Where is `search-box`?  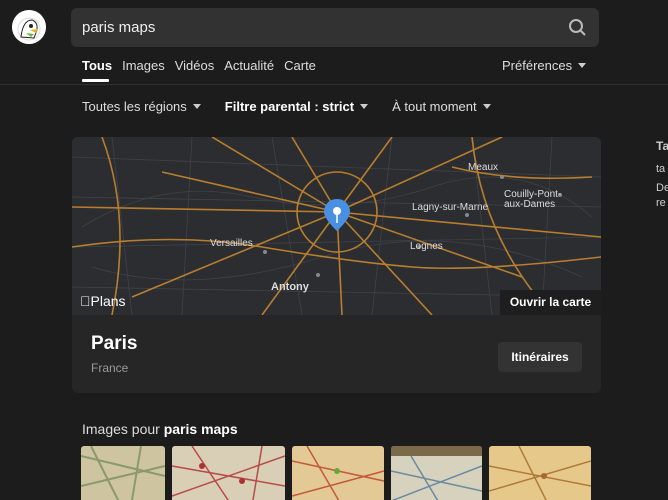 search-box is located at coordinates (335, 27).